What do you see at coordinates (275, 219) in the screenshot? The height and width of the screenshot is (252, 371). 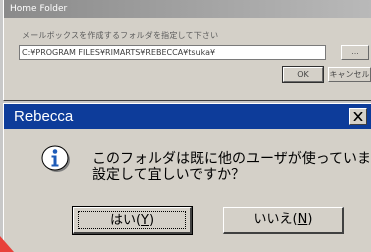 I see `no-label: いいえ(` at bounding box center [275, 219].